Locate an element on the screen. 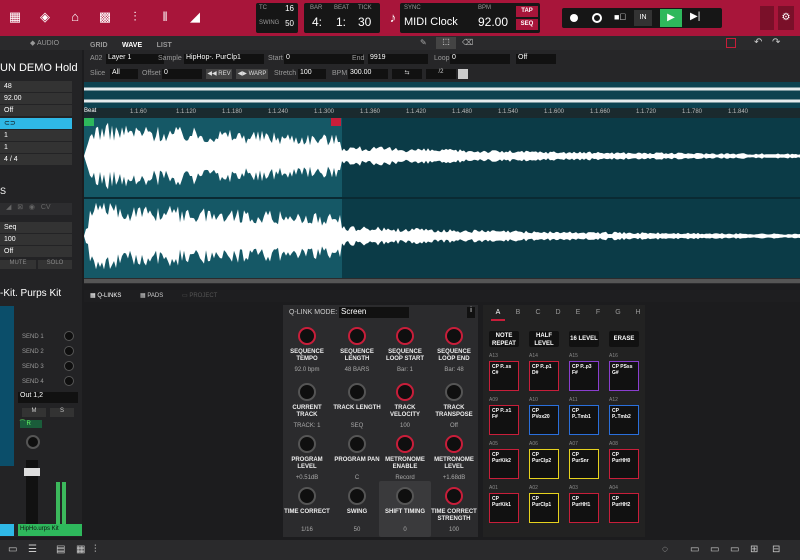  tab-list: LIST is located at coordinates (164, 45).